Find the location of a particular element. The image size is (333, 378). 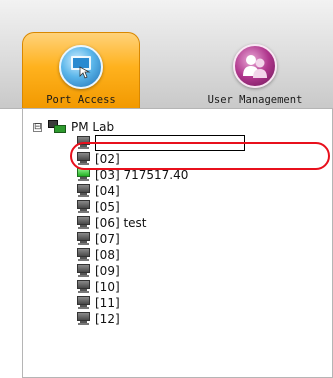

port-row: [11] is located at coordinates (98, 303).